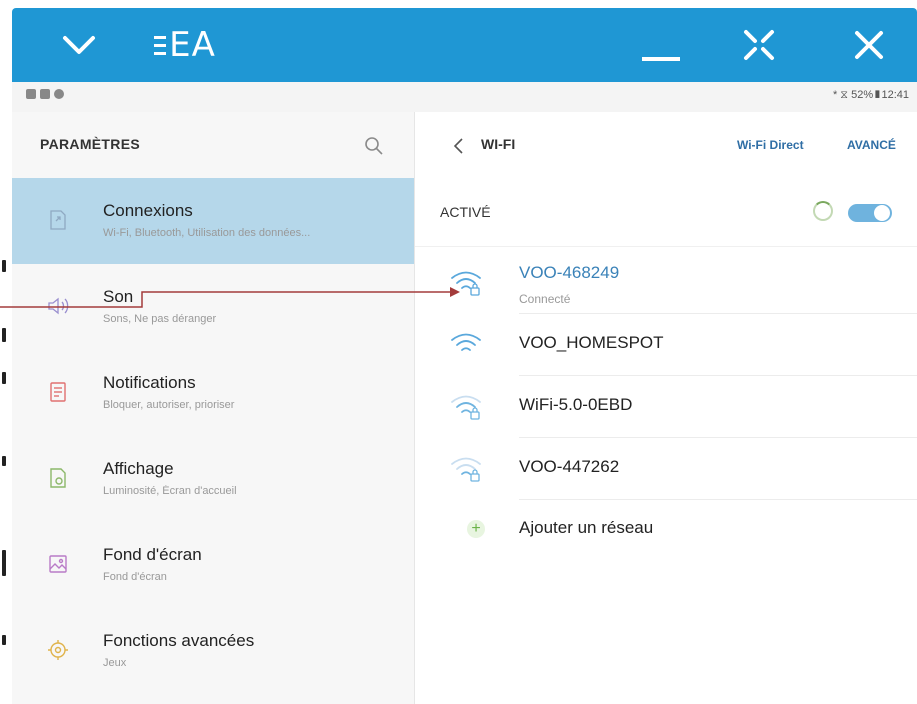  What do you see at coordinates (871, 145) in the screenshot?
I see `advanced-button: AVANCÉ` at bounding box center [871, 145].